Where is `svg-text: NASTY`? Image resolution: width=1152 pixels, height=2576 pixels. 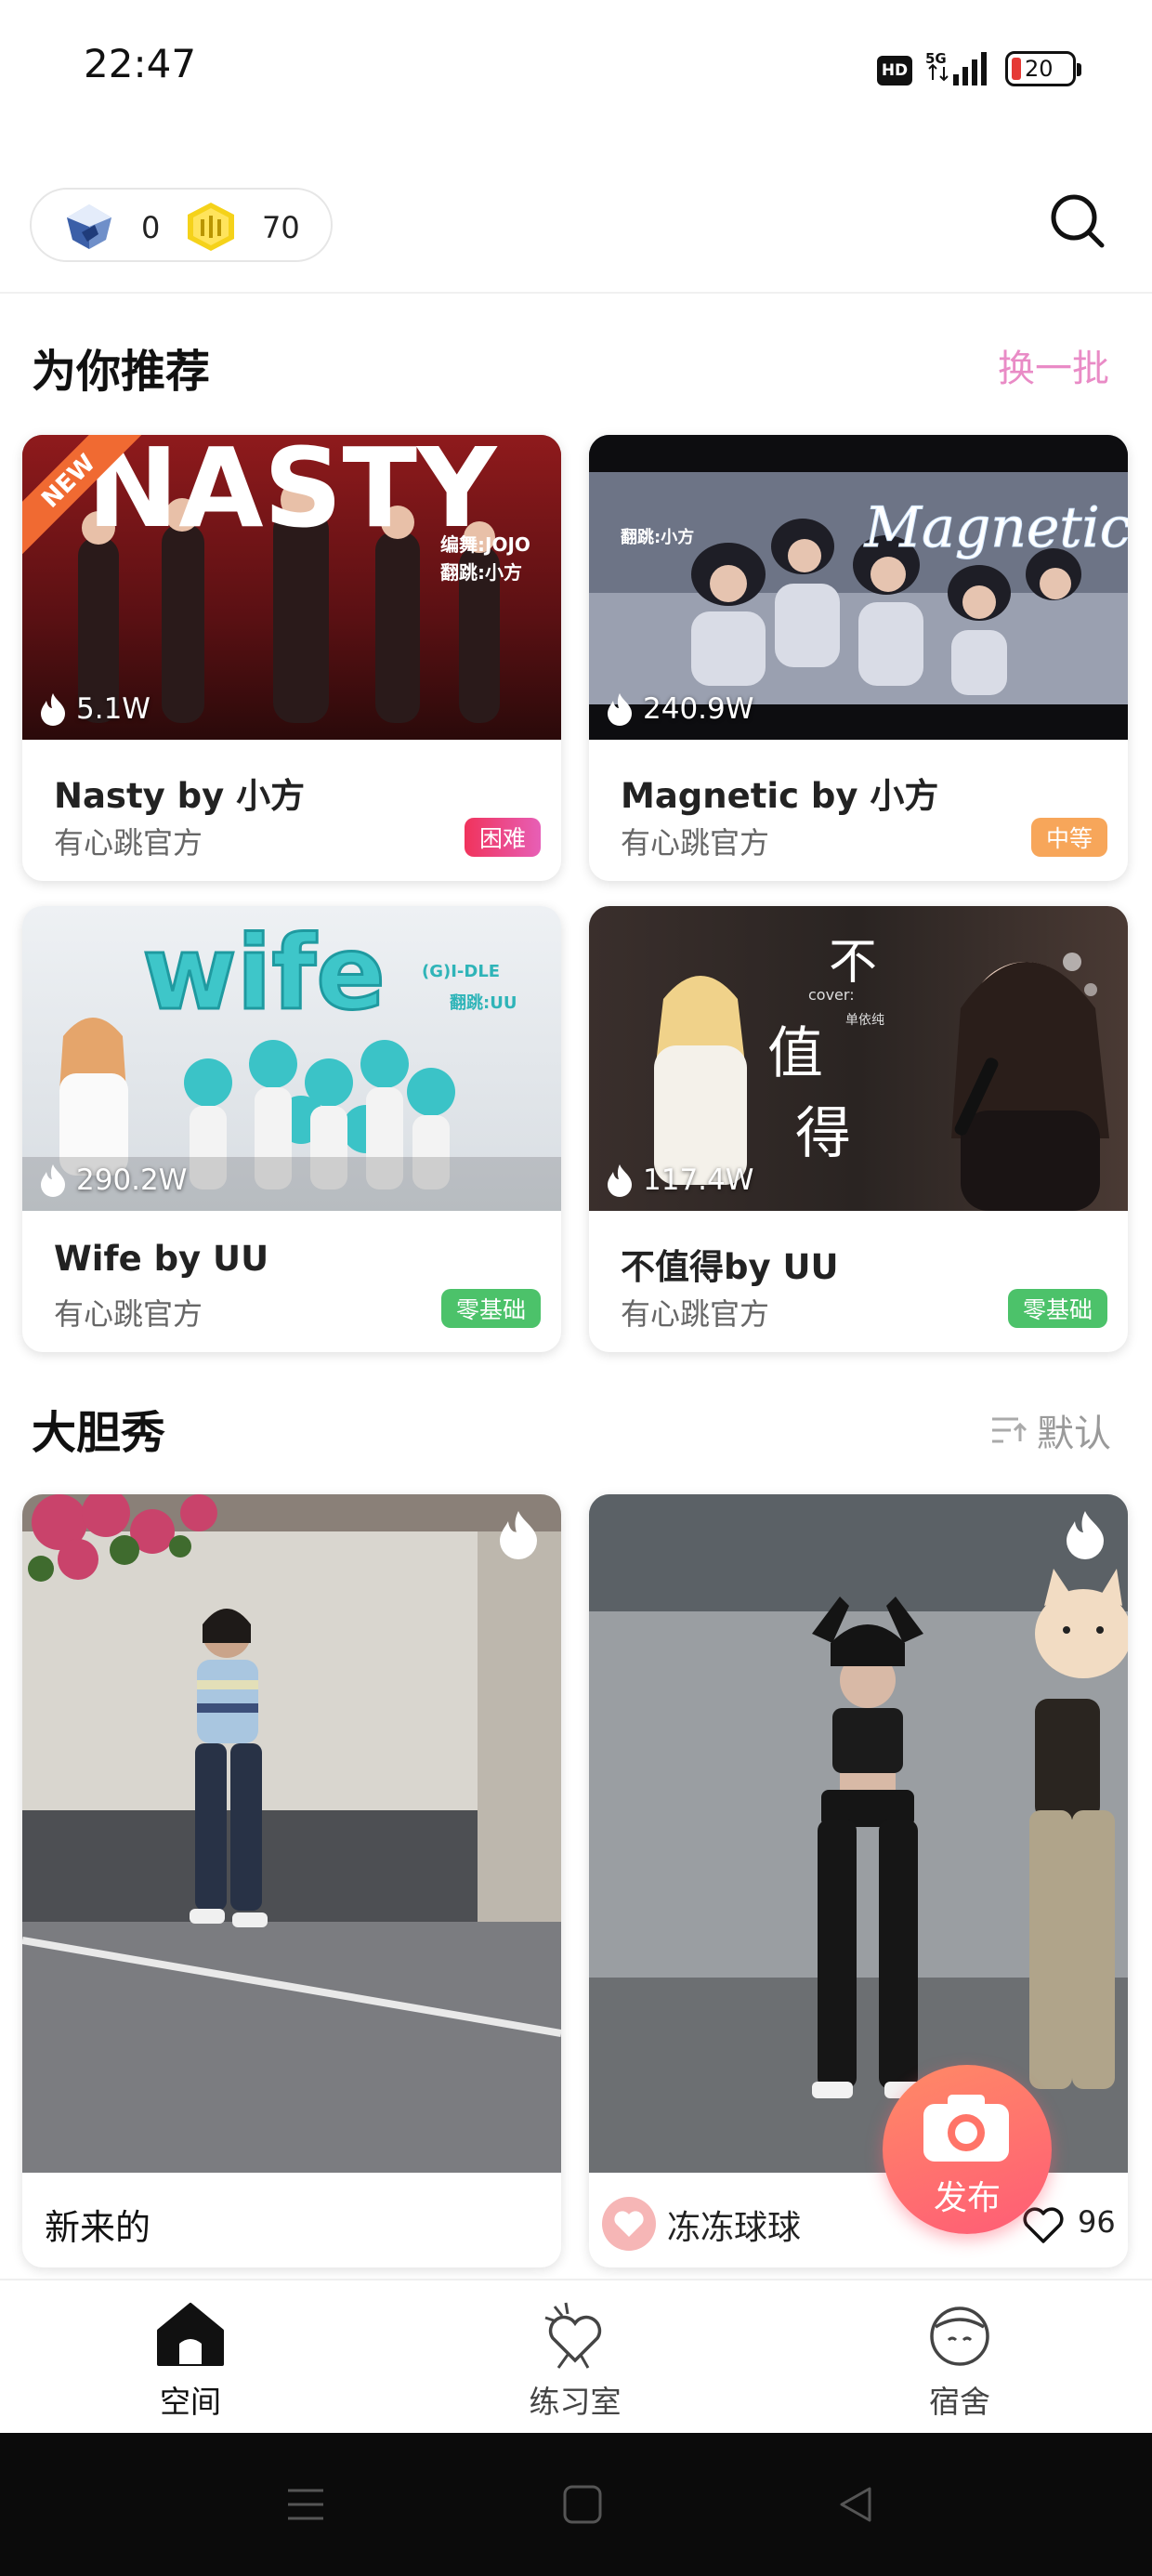
svg-text: NASTY is located at coordinates (292, 490).